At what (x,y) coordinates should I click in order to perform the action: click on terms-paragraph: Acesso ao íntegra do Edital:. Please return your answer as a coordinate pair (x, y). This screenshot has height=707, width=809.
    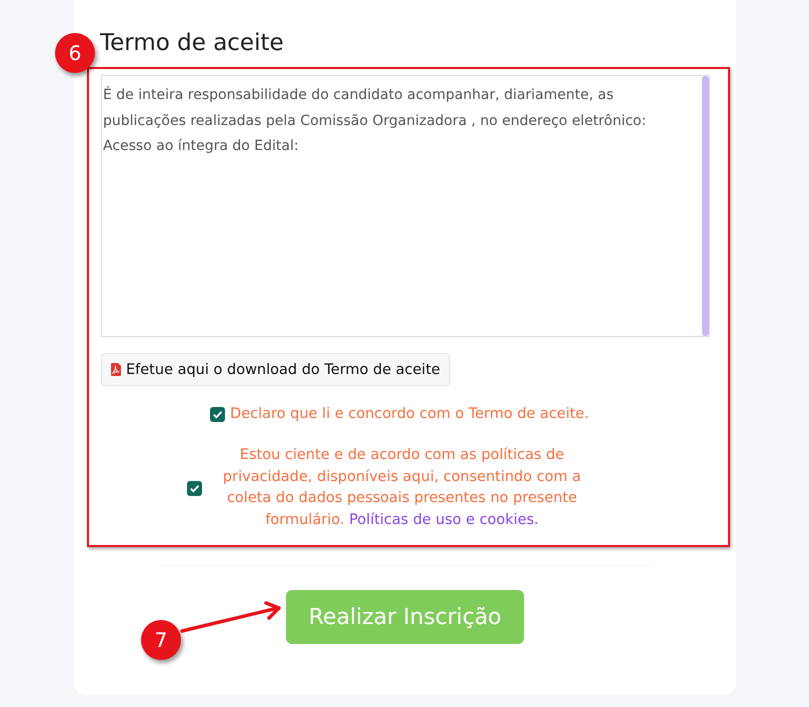
    Looking at the image, I should click on (201, 146).